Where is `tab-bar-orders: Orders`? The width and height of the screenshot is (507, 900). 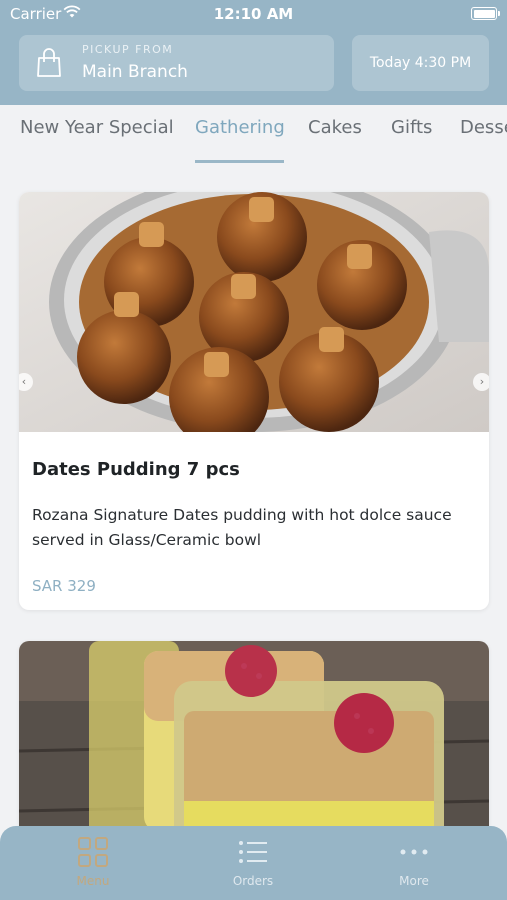
tab-bar-orders: Orders is located at coordinates (253, 866).